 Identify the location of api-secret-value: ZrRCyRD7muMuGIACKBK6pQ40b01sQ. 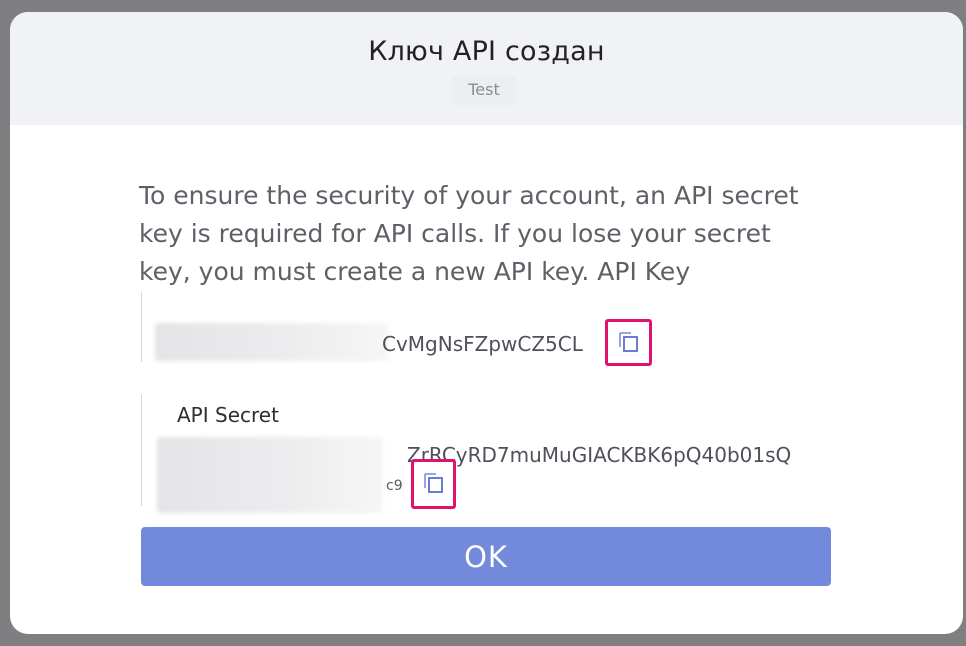
(599, 455).